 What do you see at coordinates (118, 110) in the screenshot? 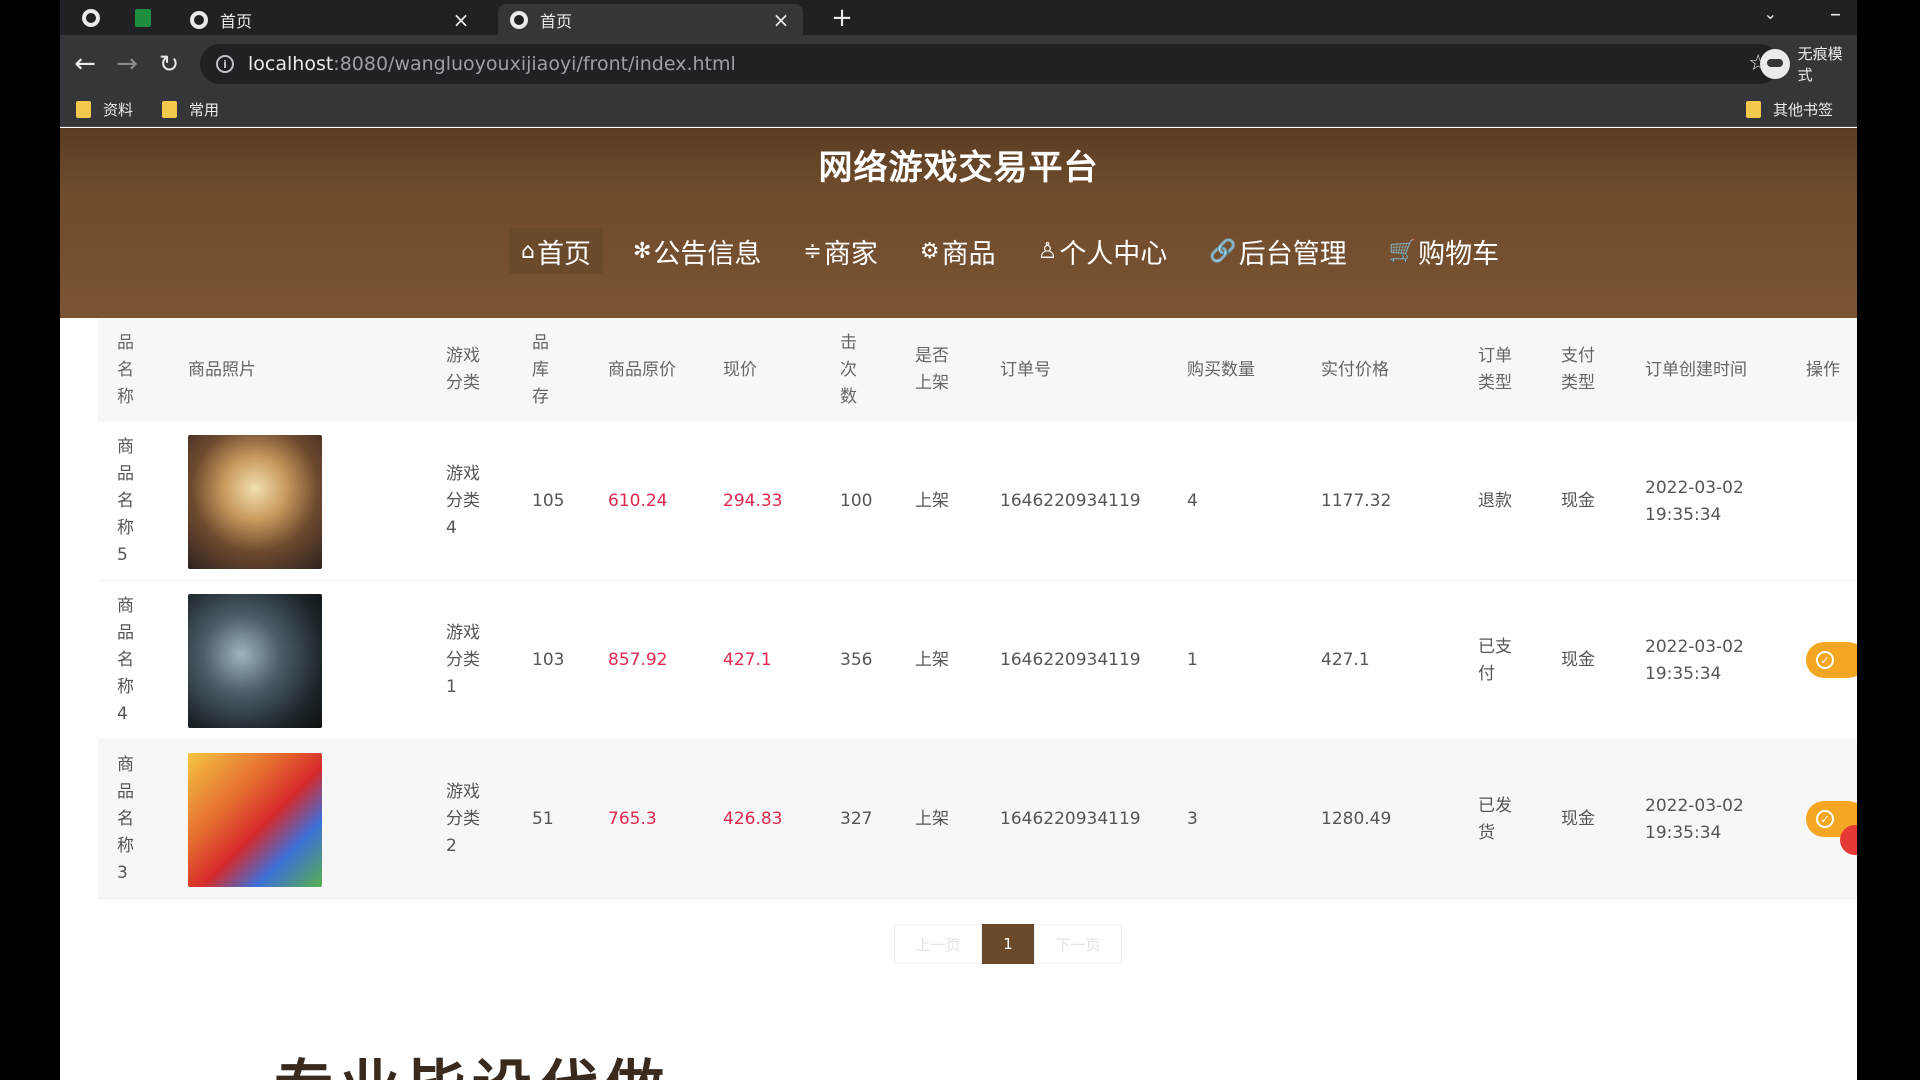
I see `bookmark-label: 资料` at bounding box center [118, 110].